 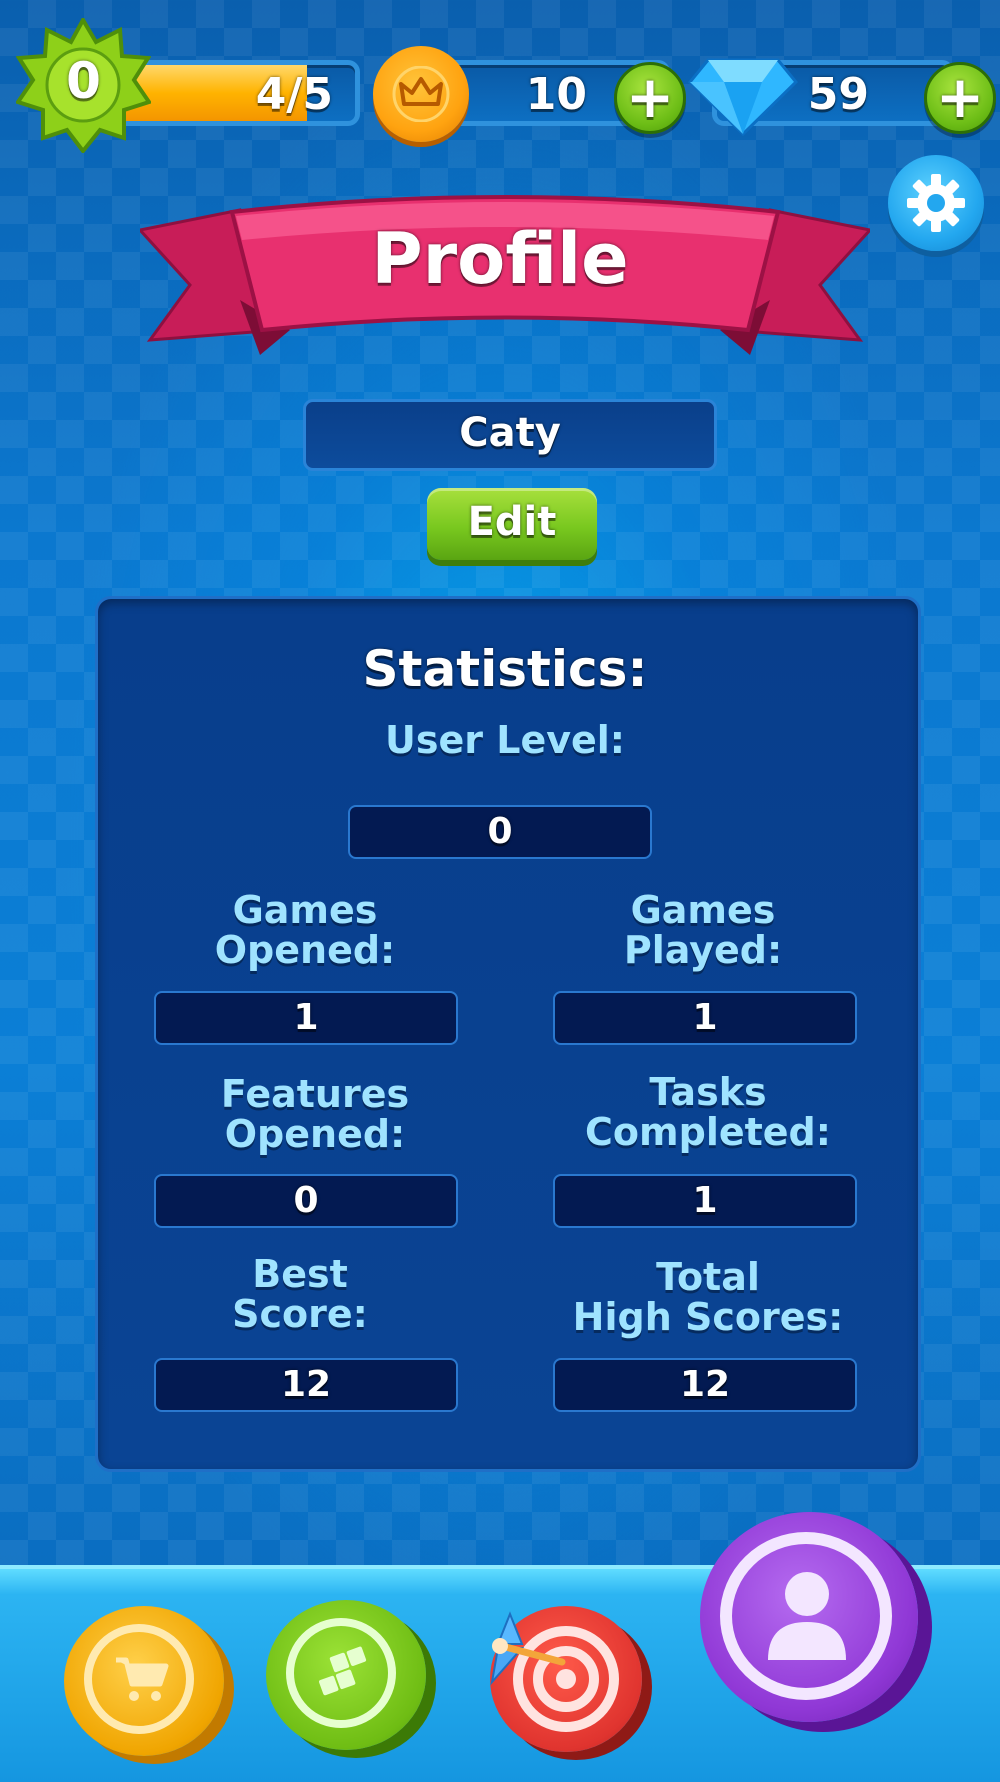 I want to click on best-score-label-line2: Score:, so click(x=300, y=1314).